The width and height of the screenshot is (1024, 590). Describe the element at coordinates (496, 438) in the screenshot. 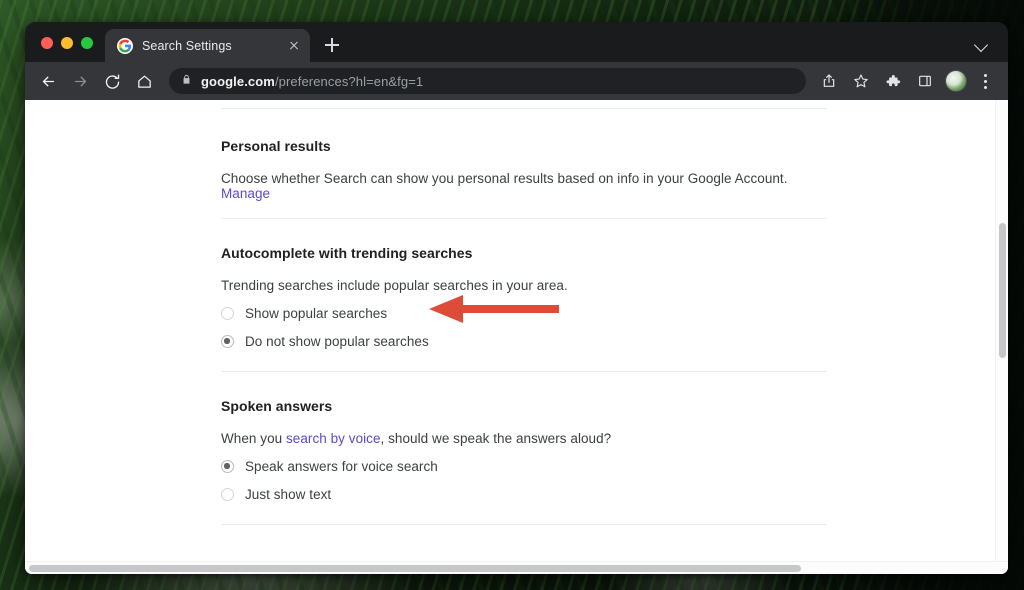

I see `spoken-answers-description-post: , should we speak the answers aloud?` at that location.